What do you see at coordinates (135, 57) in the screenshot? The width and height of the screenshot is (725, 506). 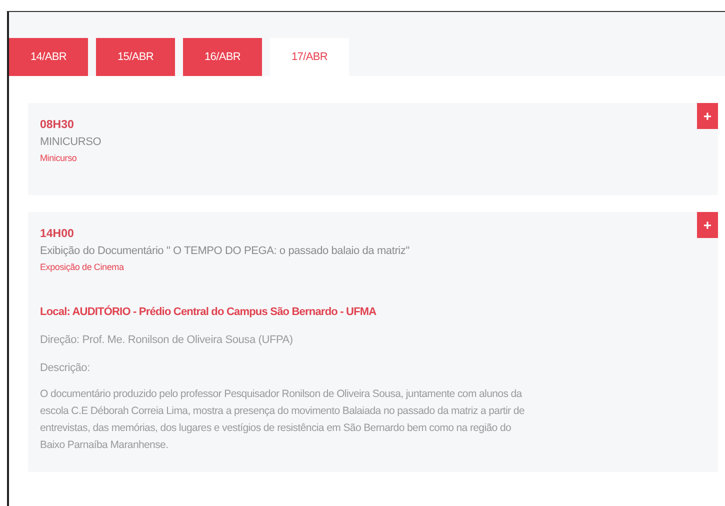 I see `date-tab: 15/ABR` at bounding box center [135, 57].